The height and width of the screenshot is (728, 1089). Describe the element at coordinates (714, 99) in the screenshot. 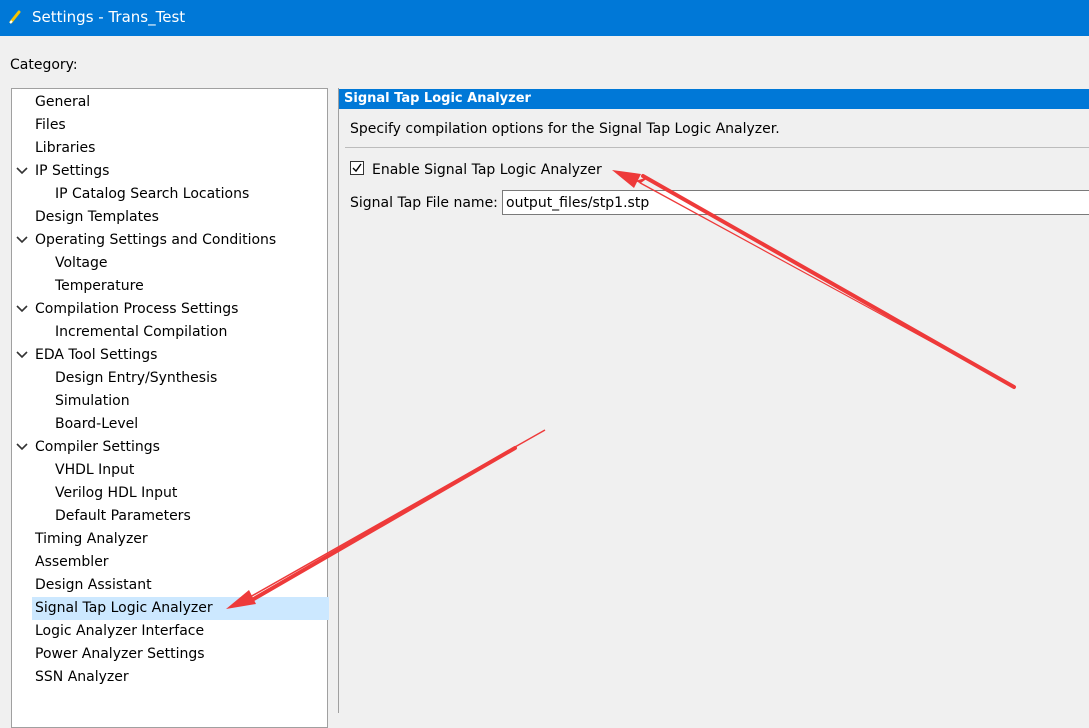

I see `panel-header: Signal Tap Logic Analyzer` at that location.